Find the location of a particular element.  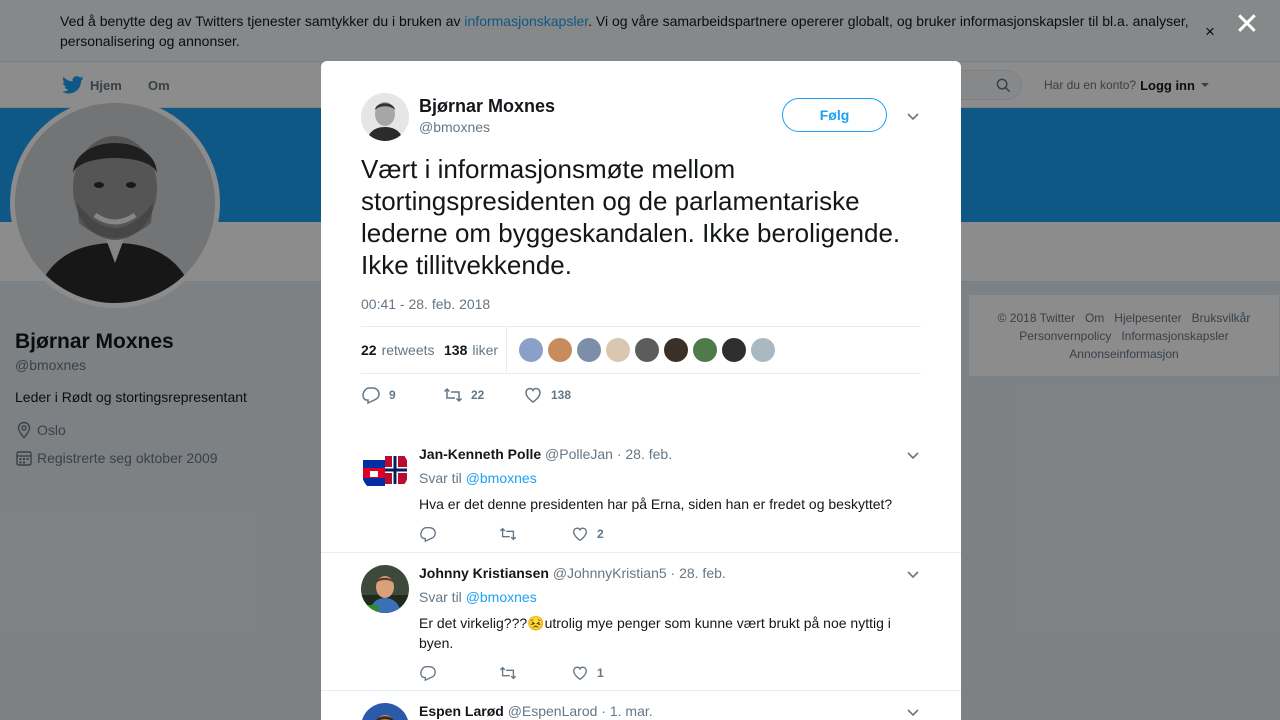

reply-actions: 1 is located at coordinates (511, 673).